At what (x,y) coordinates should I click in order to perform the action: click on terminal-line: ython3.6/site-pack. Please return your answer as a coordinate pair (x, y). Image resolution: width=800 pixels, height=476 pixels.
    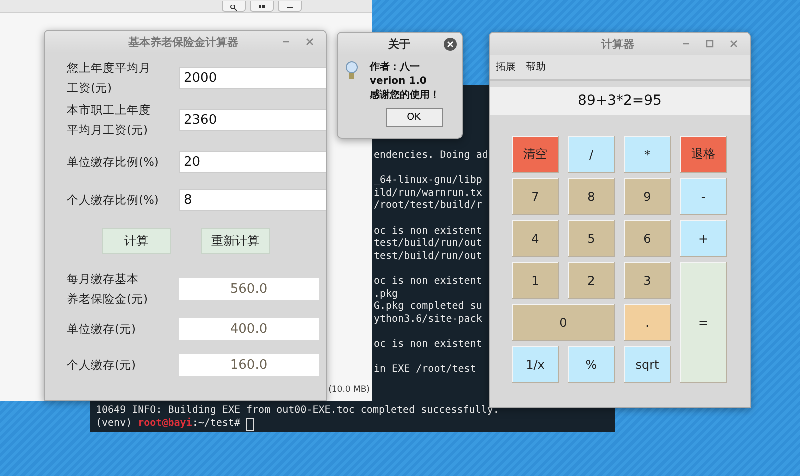
    Looking at the image, I should click on (428, 320).